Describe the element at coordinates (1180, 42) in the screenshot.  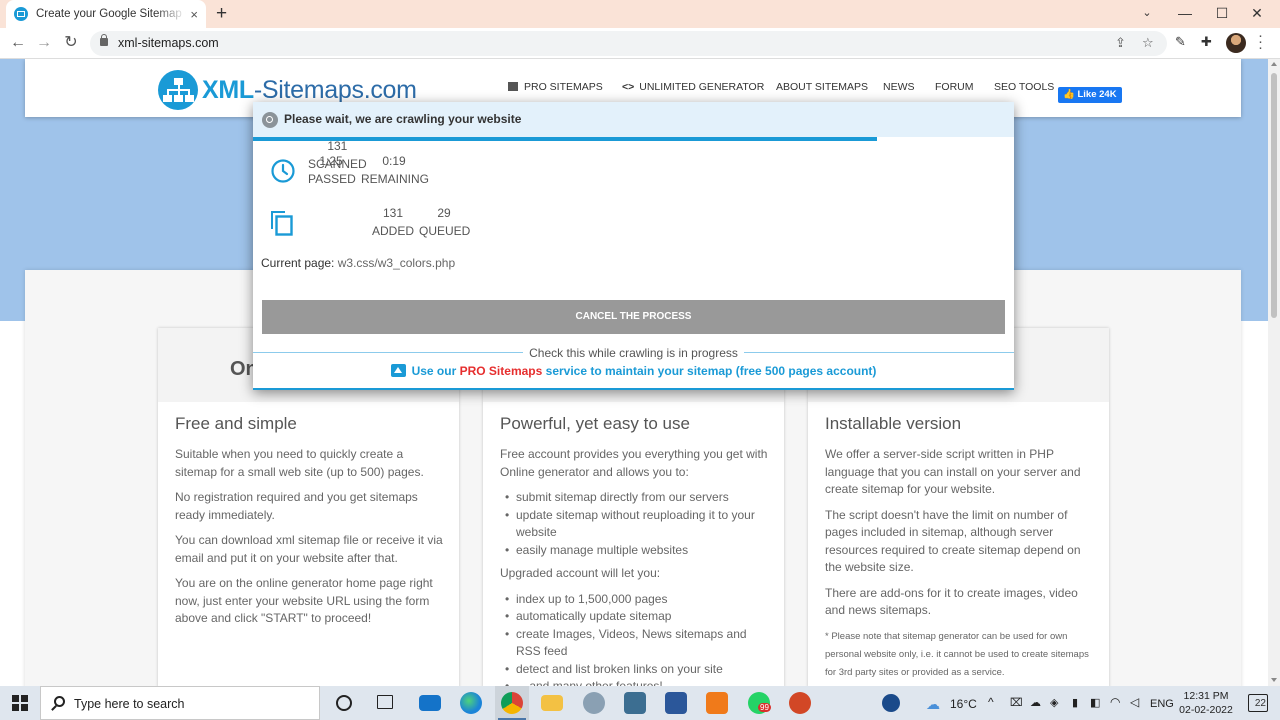
I see `eyedropper-extension-icon: ✎` at that location.